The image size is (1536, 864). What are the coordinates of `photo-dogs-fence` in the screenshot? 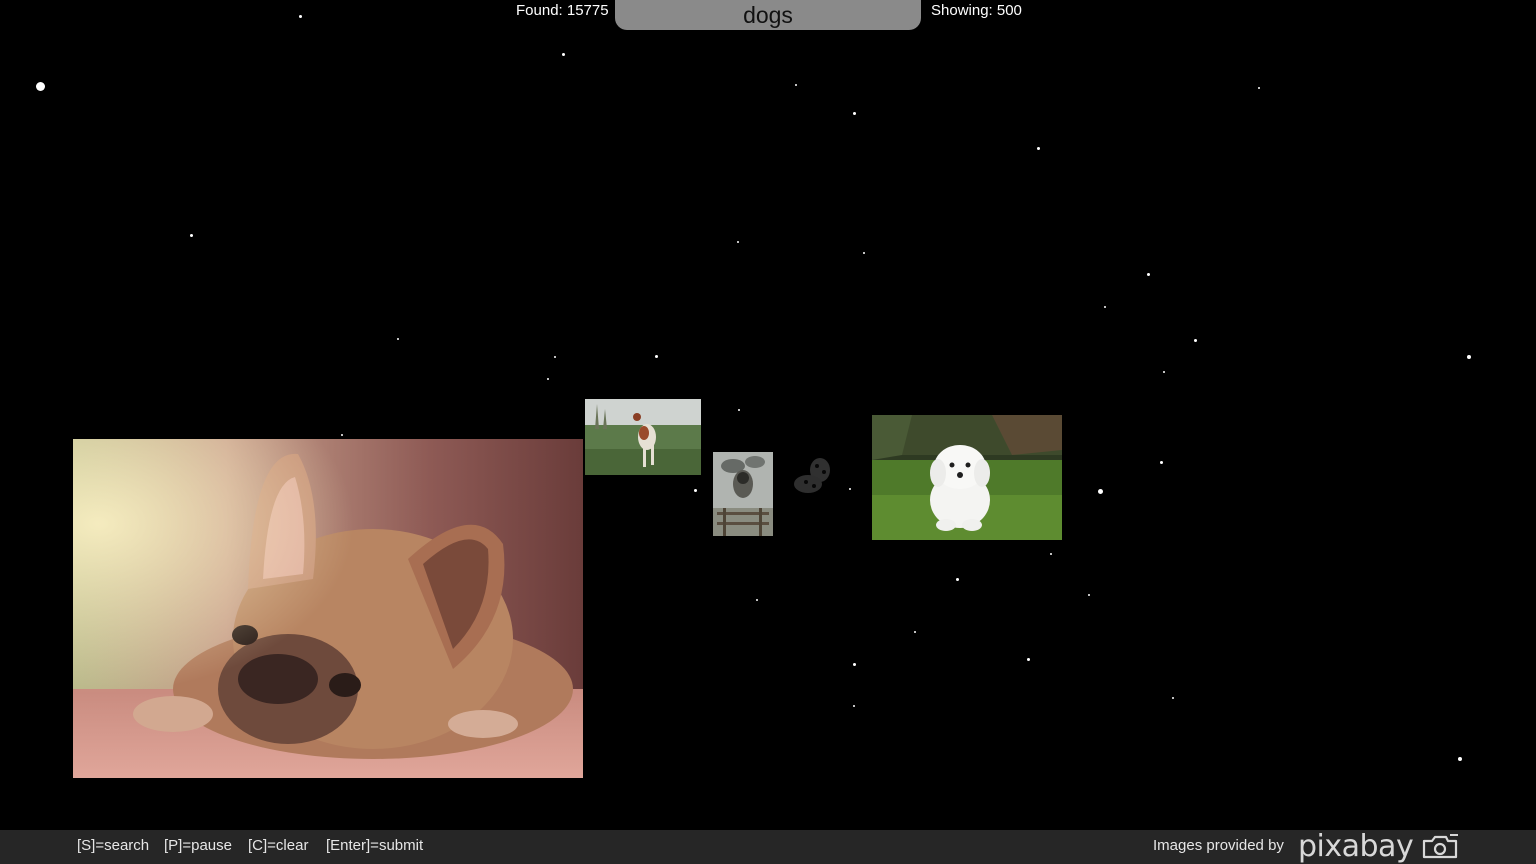 It's located at (743, 494).